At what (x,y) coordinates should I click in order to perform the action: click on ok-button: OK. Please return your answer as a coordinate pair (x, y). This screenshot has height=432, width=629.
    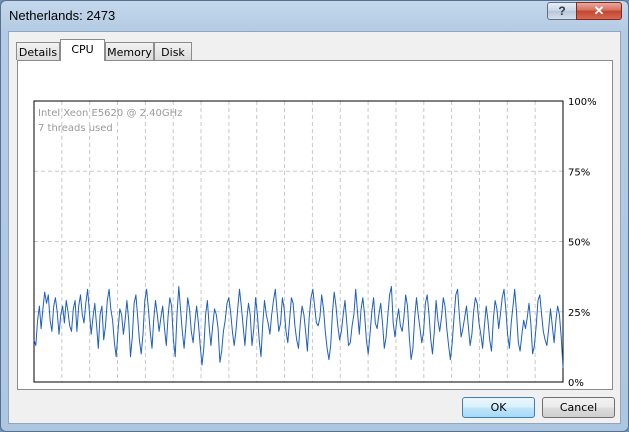
    Looking at the image, I should click on (498, 407).